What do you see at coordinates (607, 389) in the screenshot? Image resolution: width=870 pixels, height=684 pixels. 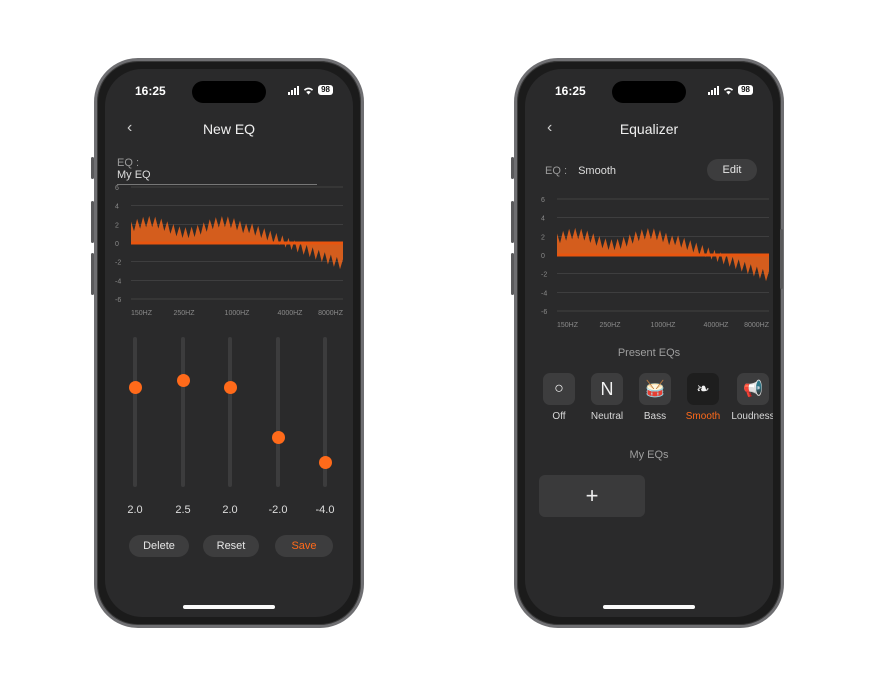 I see `neutral-n-icon: N` at bounding box center [607, 389].